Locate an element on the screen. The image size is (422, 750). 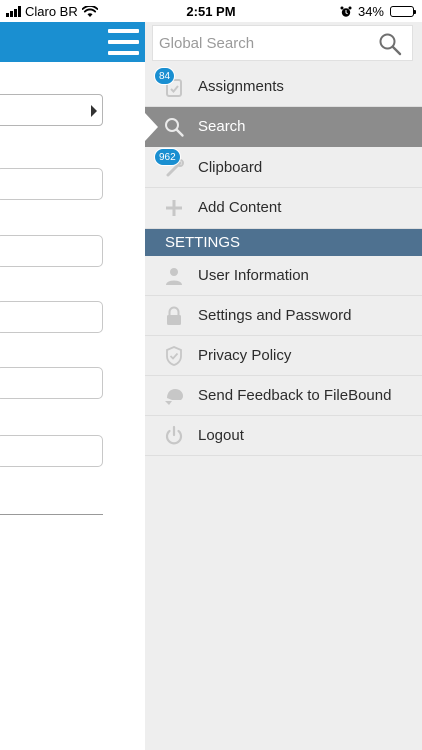
menu-item-user-information: User Information is located at coordinates (283, 276).